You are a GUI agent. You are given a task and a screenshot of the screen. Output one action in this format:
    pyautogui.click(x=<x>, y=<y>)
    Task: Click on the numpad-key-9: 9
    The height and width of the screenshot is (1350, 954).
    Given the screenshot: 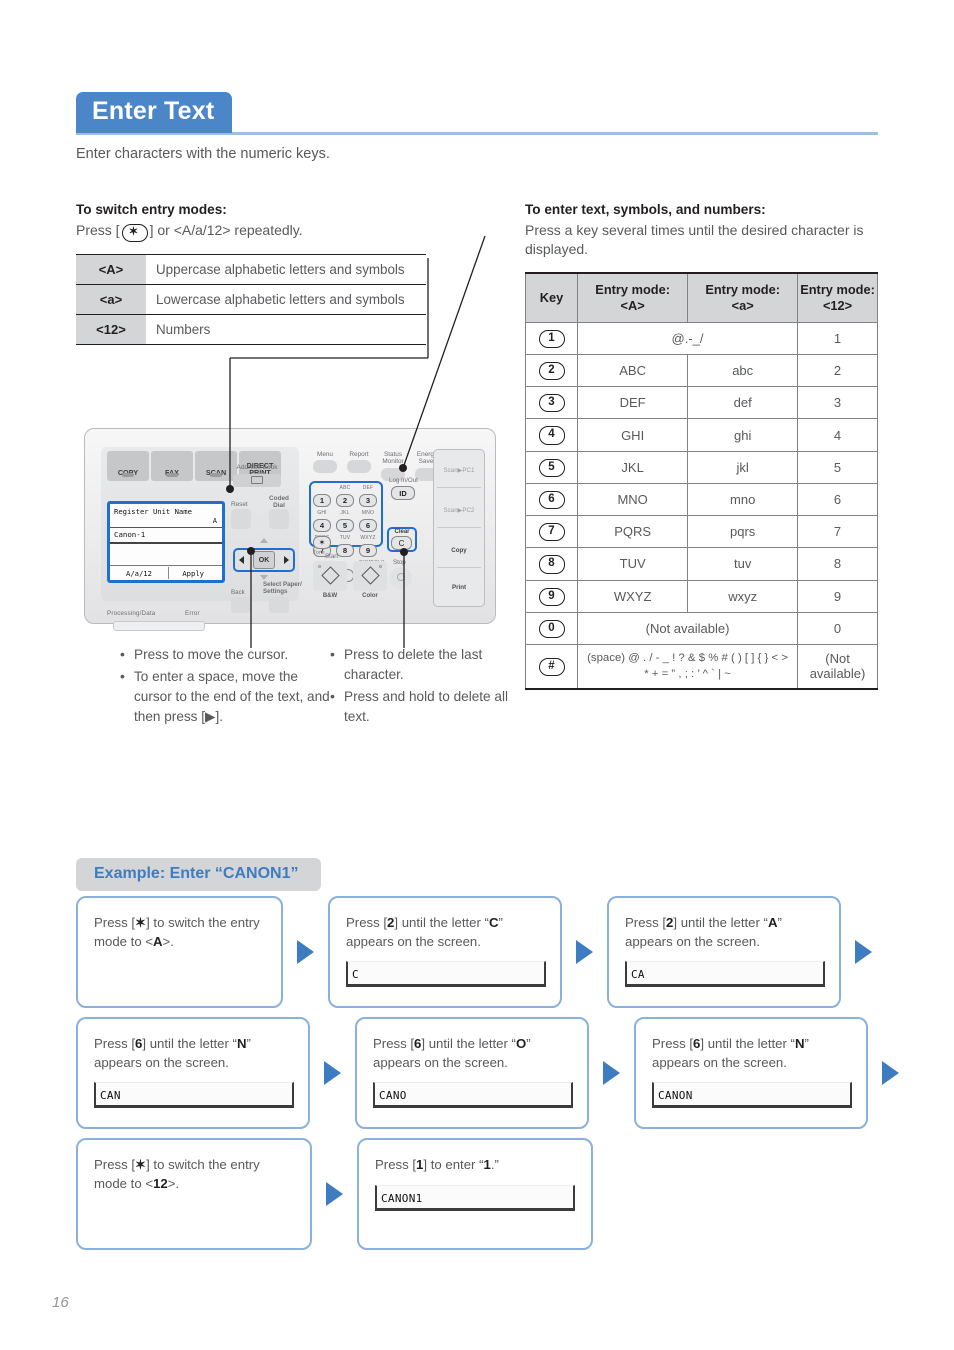 What is the action you would take?
    pyautogui.click(x=368, y=550)
    